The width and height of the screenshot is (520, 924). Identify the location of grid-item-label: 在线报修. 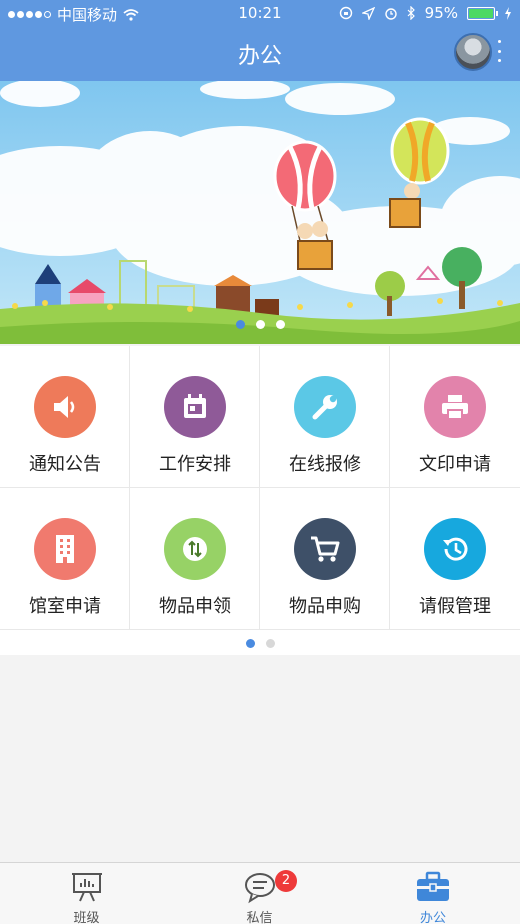
(325, 464).